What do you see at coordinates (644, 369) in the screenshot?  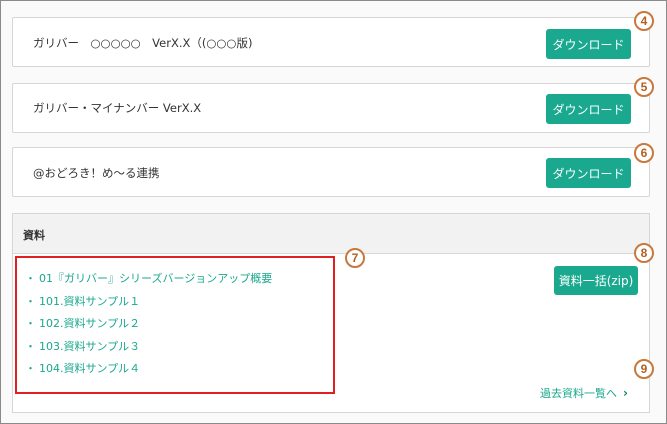 I see `callout-badge-9: 9` at bounding box center [644, 369].